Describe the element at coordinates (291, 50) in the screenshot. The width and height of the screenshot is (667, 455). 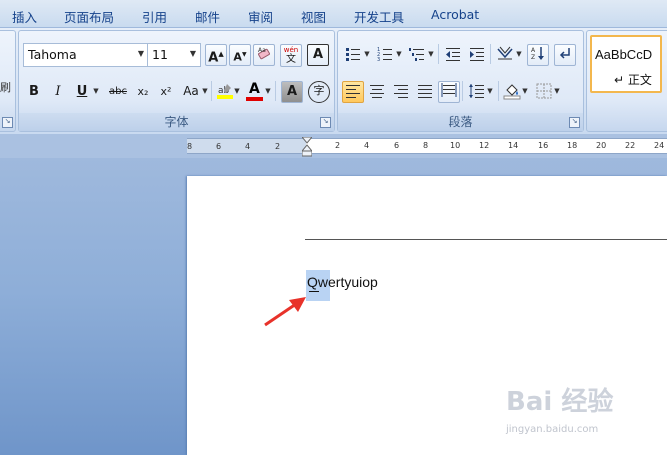
I see `phonetic-guide-label: wén` at that location.